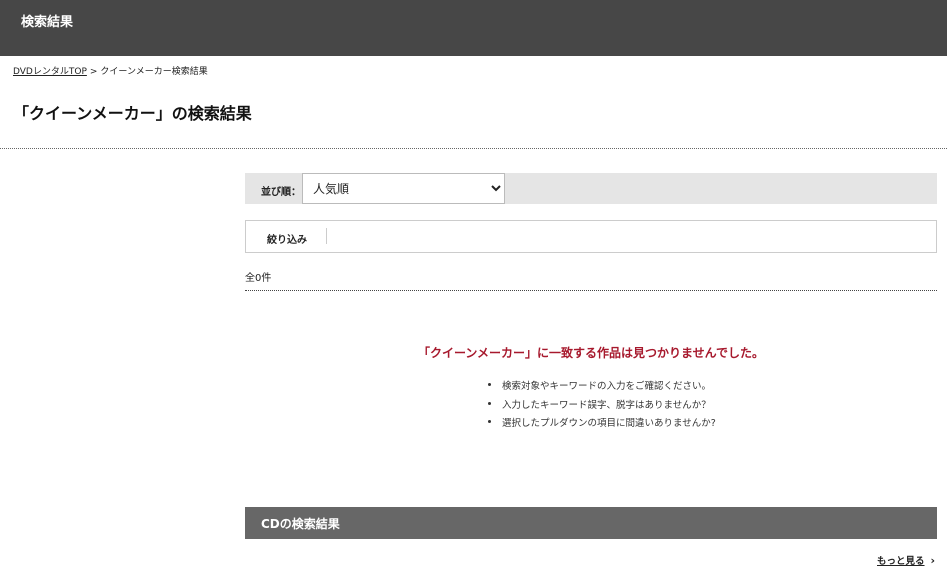  Describe the element at coordinates (901, 561) in the screenshot. I see `more-label: もっと見る` at that location.